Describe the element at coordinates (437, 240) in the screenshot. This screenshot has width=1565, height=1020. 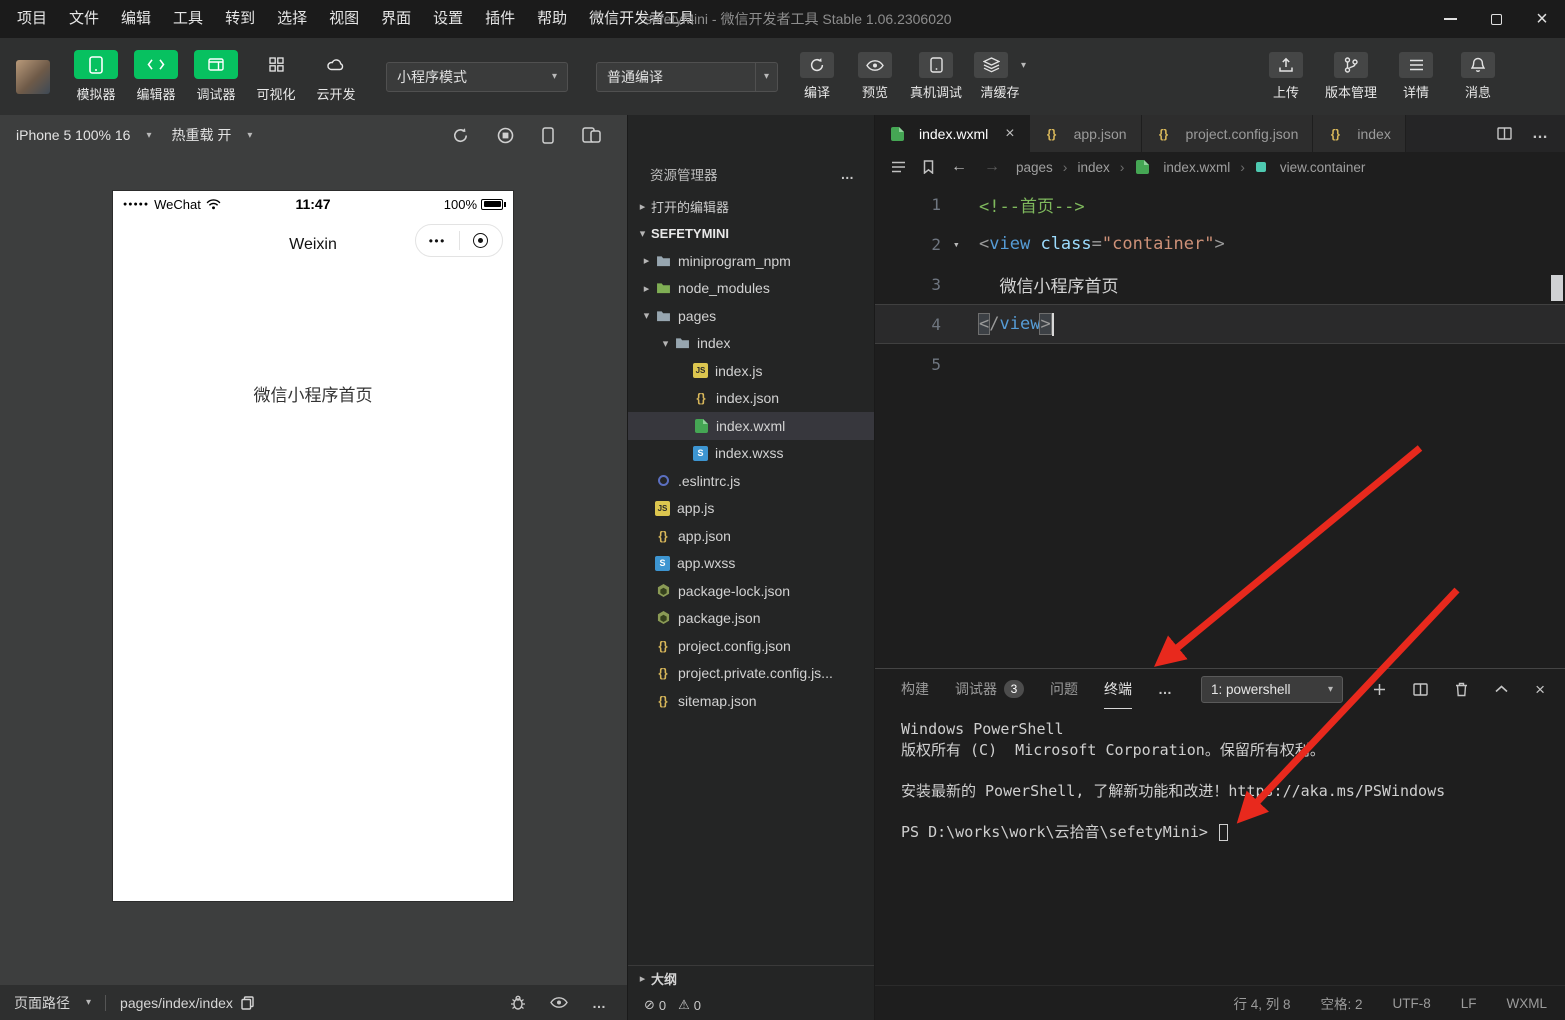
I see `capsule-menu-button: •••` at that location.